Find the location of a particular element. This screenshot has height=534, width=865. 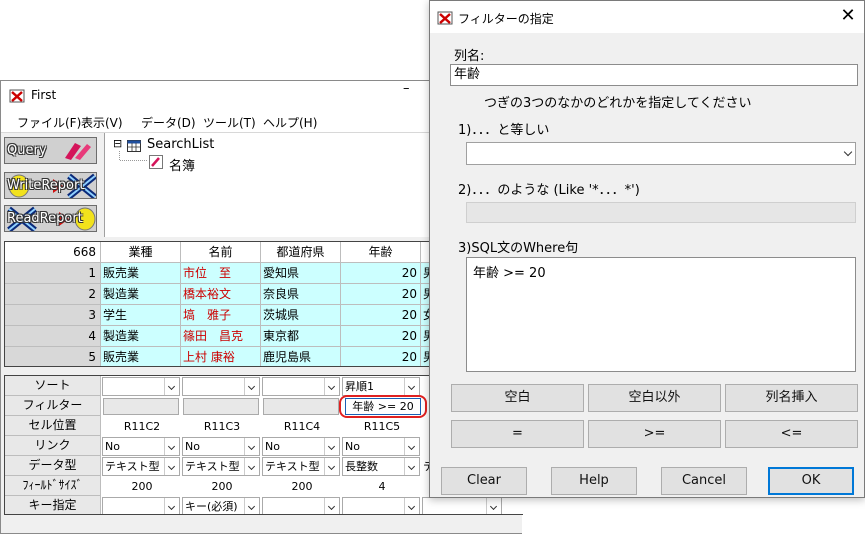

column-header: 業種 is located at coordinates (141, 252).